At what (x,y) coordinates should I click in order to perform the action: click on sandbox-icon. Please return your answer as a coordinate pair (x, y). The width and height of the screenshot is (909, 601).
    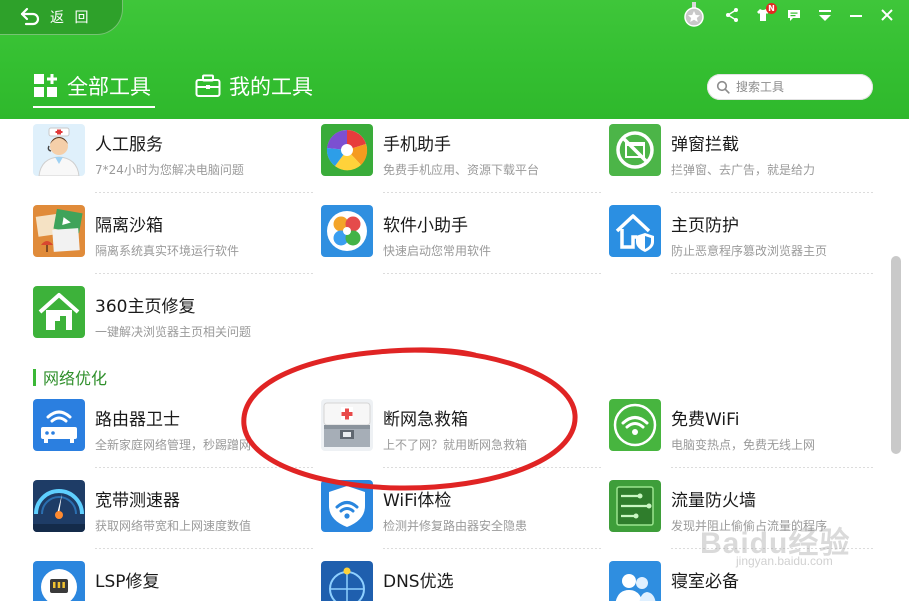
    Looking at the image, I should click on (59, 231).